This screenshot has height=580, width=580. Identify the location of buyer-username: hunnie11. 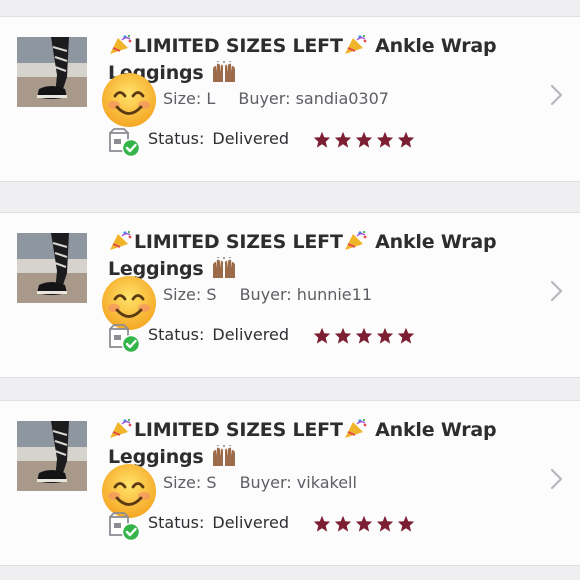
(334, 294).